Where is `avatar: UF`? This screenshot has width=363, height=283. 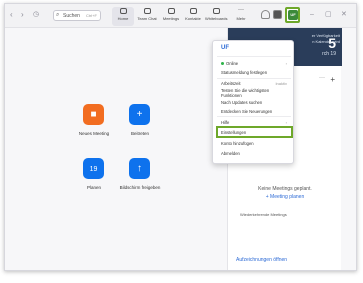 avatar: UF is located at coordinates (293, 15).